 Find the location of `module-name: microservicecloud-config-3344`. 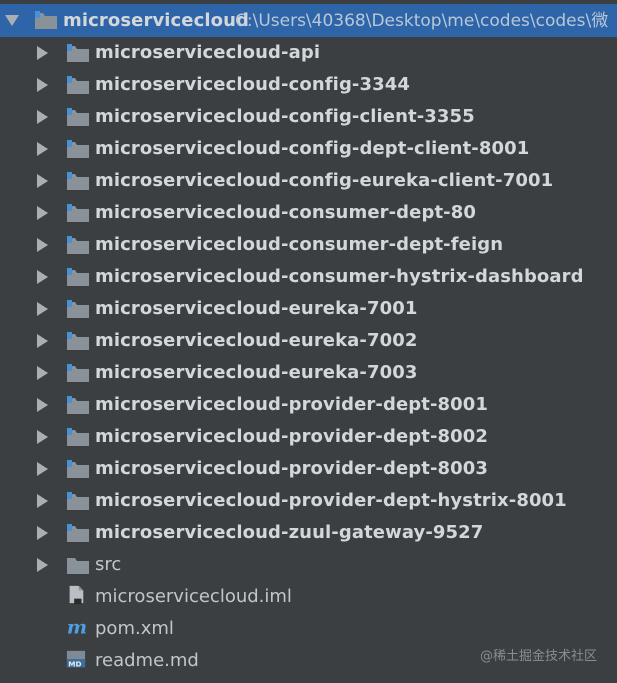

module-name: microservicecloud-config-3344 is located at coordinates (252, 84).